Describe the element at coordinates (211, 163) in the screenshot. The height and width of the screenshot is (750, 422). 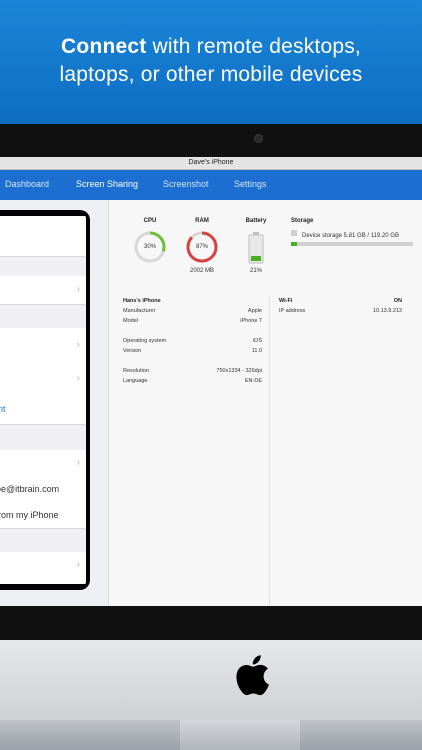
I see `window-title: Dave's iPhone` at that location.